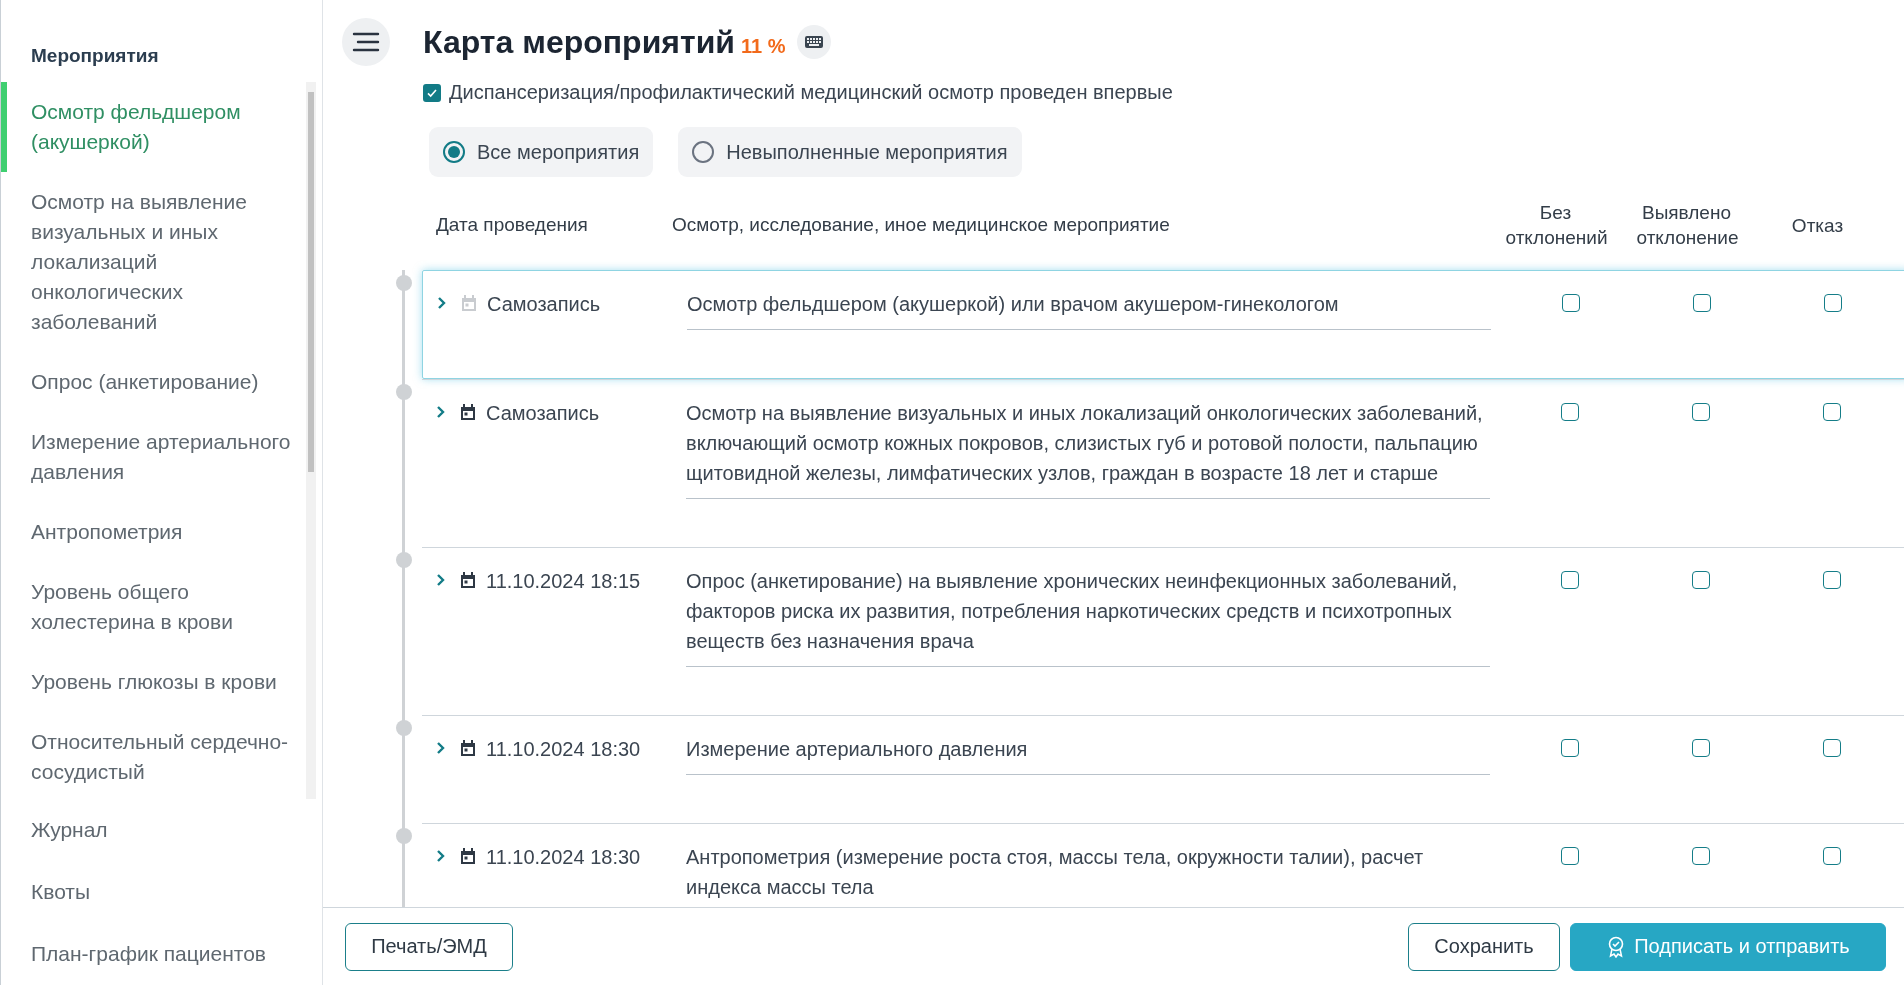  Describe the element at coordinates (153, 262) in the screenshot. I see `sidebar-item: Осмотр на выявление визуальных и иных локализаций онкологических заболеваний` at that location.